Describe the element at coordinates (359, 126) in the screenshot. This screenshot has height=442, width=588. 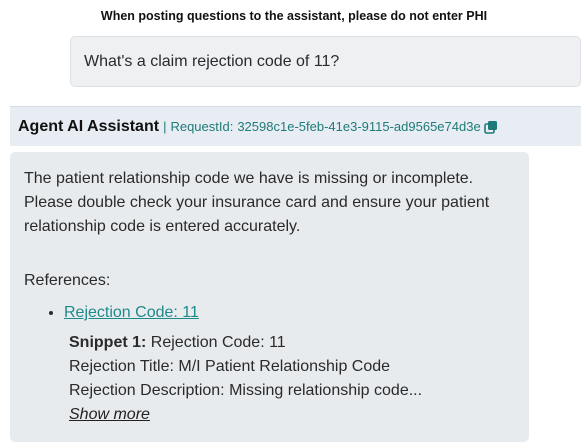
I see `request-id-value: 32598c1e-5feb-41e3-9115-ad9565e74d3e` at that location.